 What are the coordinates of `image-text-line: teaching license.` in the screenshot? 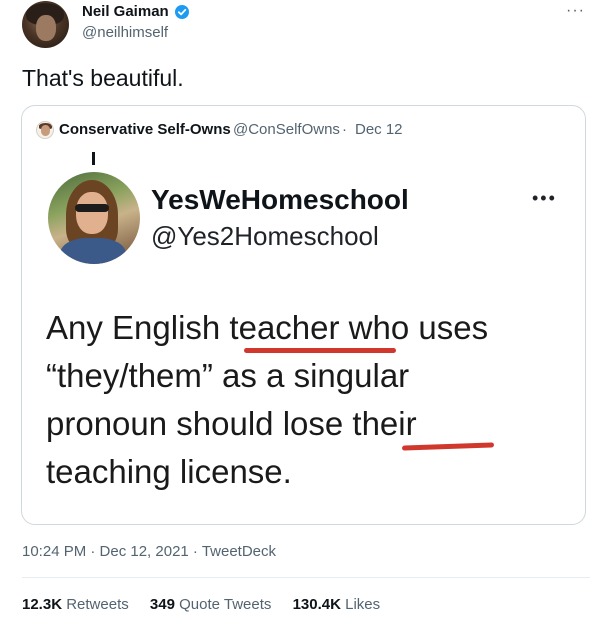 It's located at (169, 471).